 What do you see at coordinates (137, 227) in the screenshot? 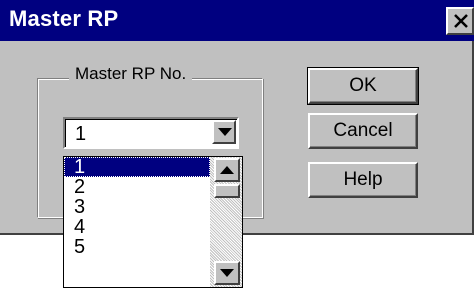
I see `list-item: 4` at bounding box center [137, 227].